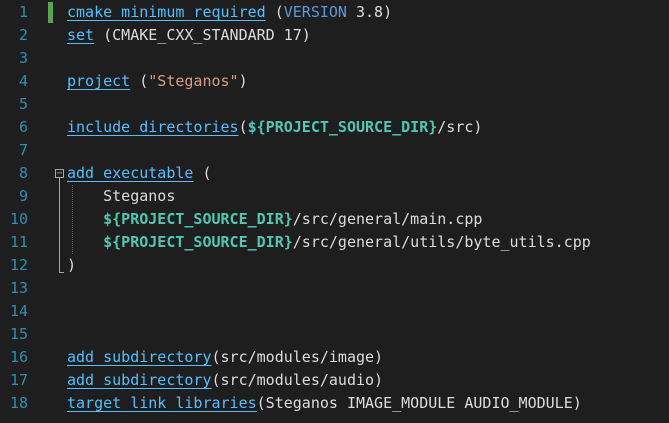  Describe the element at coordinates (50, 12) in the screenshot. I see `change-indicator` at that location.